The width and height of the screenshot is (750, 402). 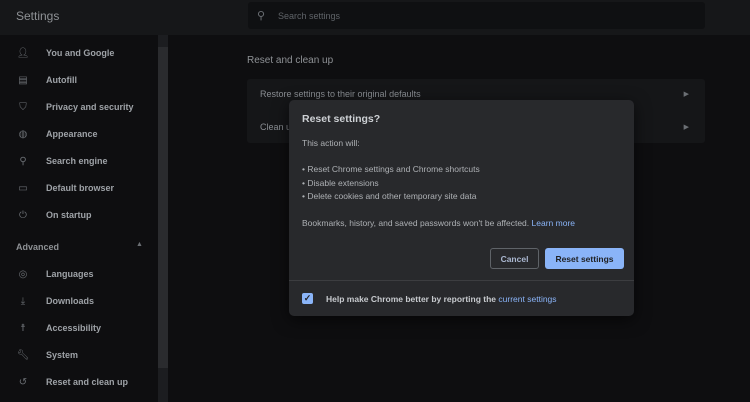 I want to click on sidebar-item-you-and-google: 👤︎ You and Google, so click(x=75, y=53).